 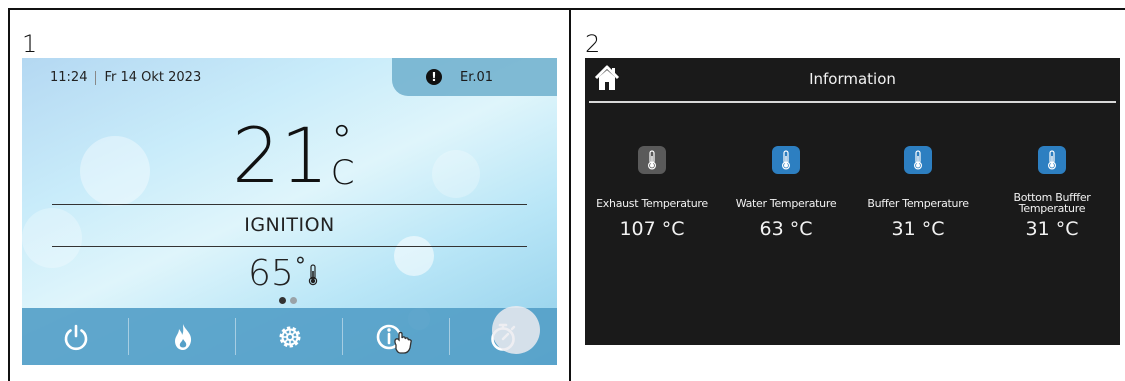 What do you see at coordinates (289, 204) in the screenshot?
I see `divider-top` at bounding box center [289, 204].